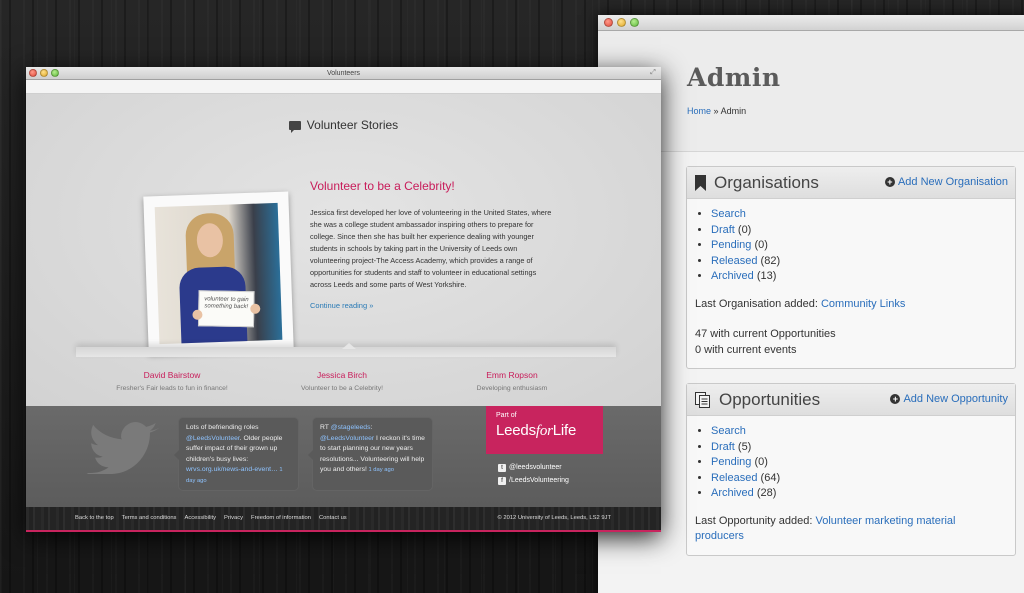 The height and width of the screenshot is (593, 1024). I want to click on add-organisation-label: Add New Organisation, so click(952, 182).